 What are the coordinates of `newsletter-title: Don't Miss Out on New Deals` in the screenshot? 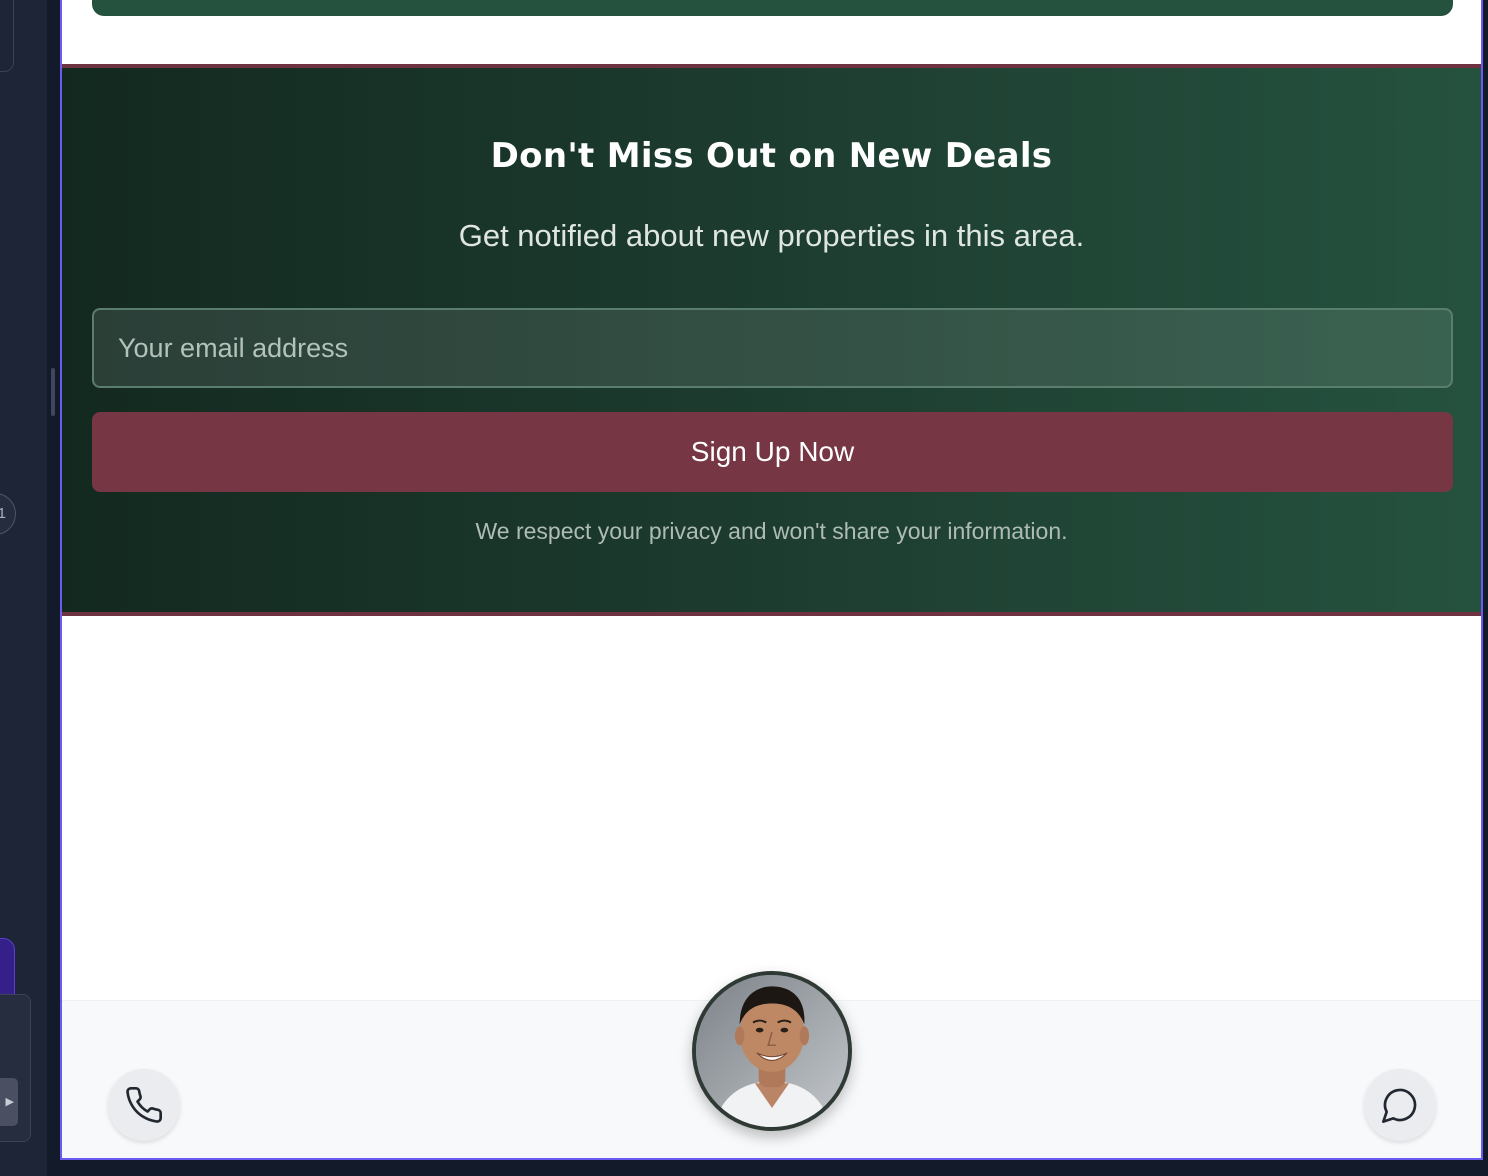 It's located at (771, 156).